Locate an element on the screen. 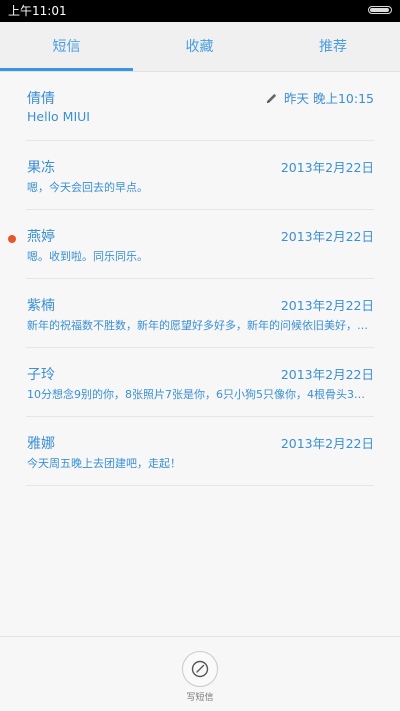 This screenshot has width=400, height=711. message-preview: 嗯，今天会回去的早点。 is located at coordinates (87, 187).